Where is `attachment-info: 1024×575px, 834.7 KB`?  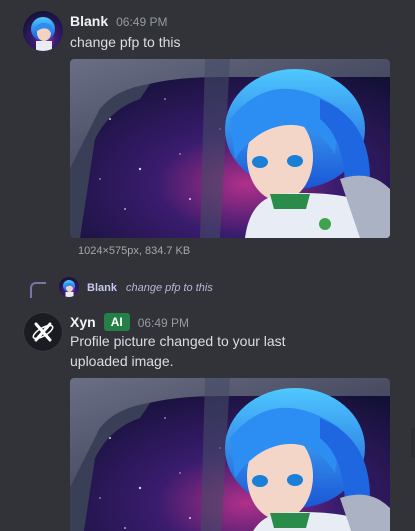
attachment-info: 1024×575px, 834.7 KB is located at coordinates (134, 251).